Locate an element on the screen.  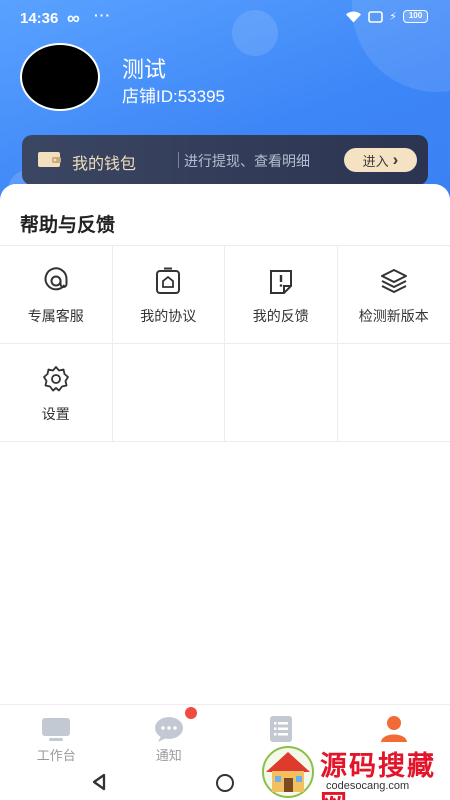
shop-name: 测试 is located at coordinates (144, 69).